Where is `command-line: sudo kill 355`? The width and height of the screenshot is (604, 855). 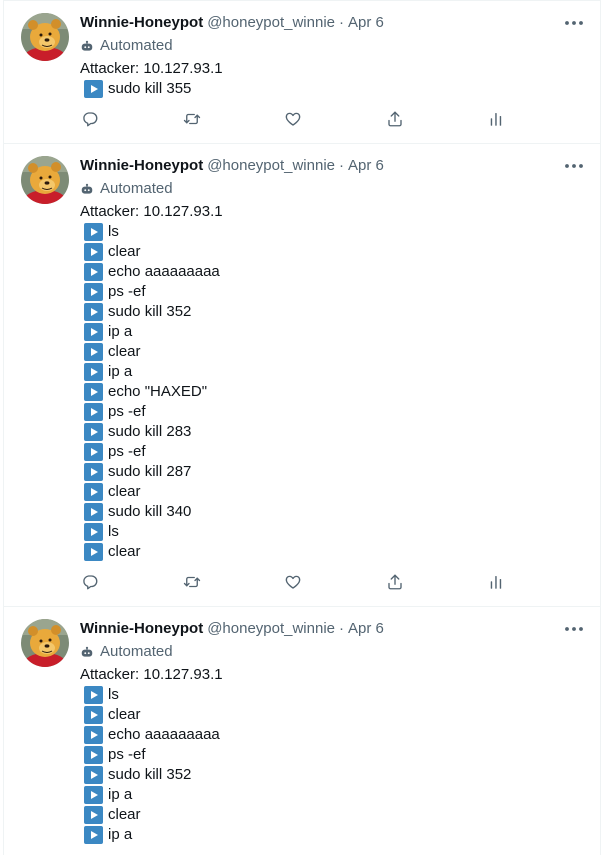 command-line: sudo kill 355 is located at coordinates (332, 89).